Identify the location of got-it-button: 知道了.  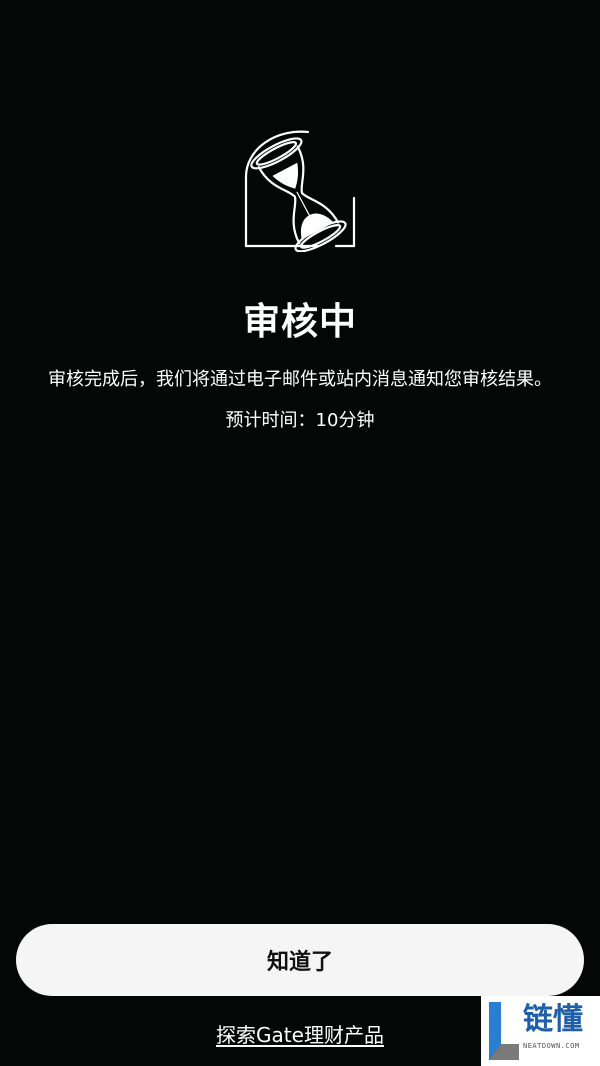
(300, 960).